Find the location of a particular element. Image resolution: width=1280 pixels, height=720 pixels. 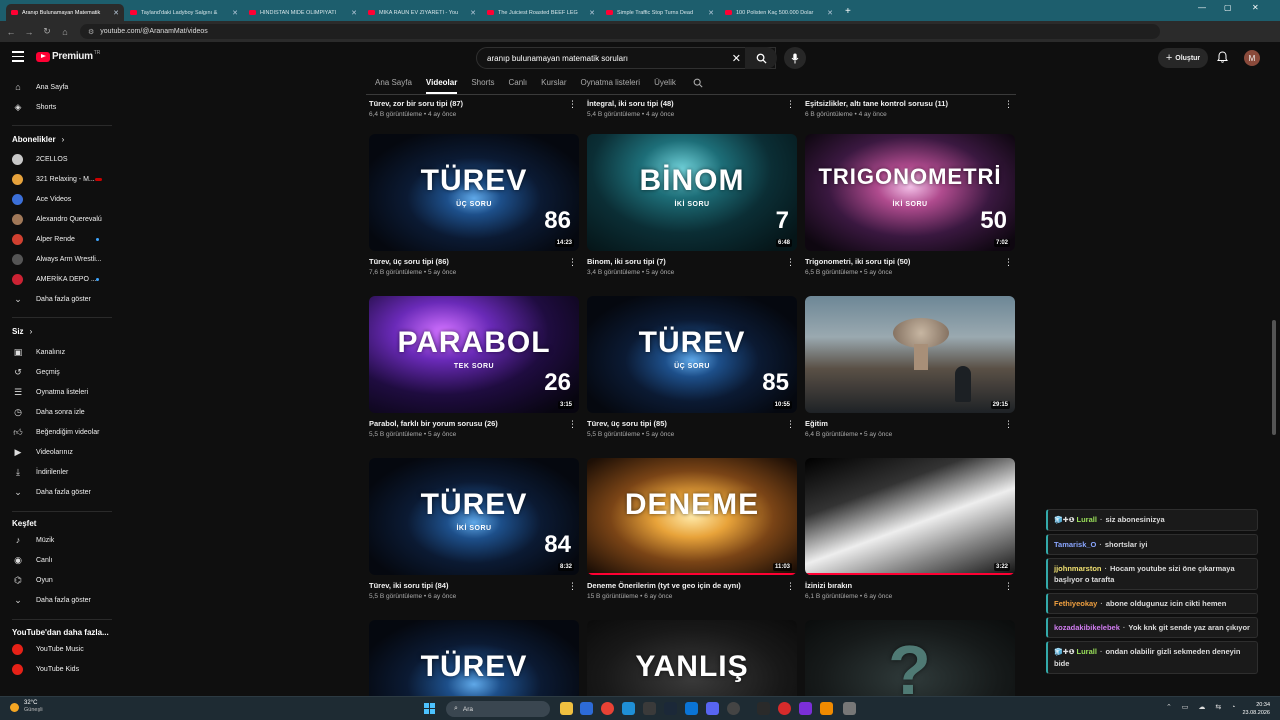

video-thumbnail: 3:22 is located at coordinates (910, 516).